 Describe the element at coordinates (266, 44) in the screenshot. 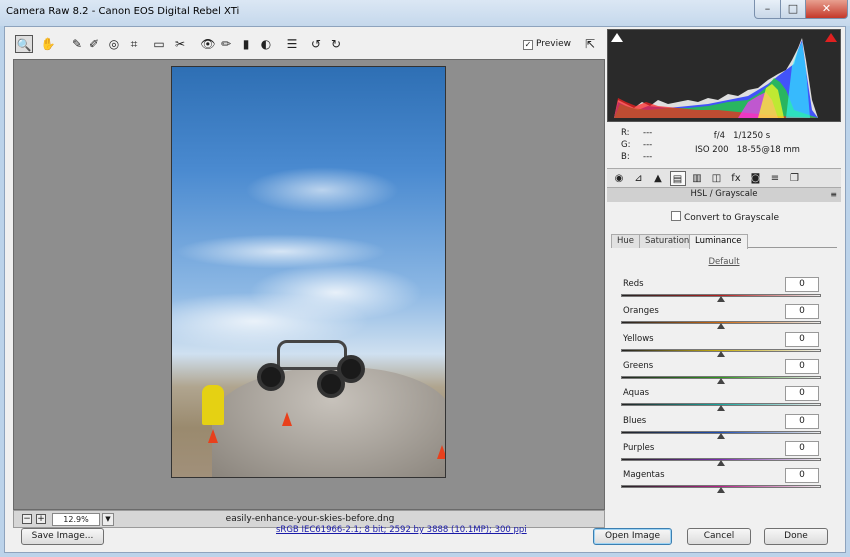

I see `radial-filter-icon: ◐` at that location.